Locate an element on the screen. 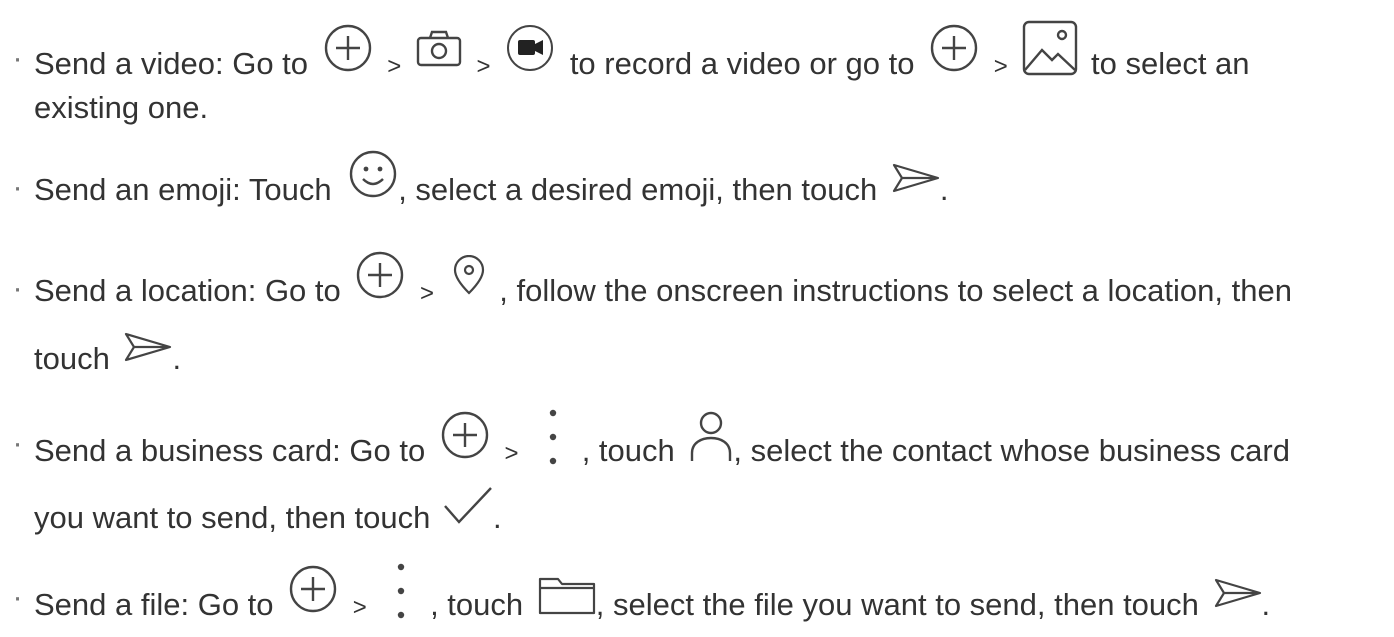 The image size is (1394, 637). gallery-icon is located at coordinates (1050, 48).